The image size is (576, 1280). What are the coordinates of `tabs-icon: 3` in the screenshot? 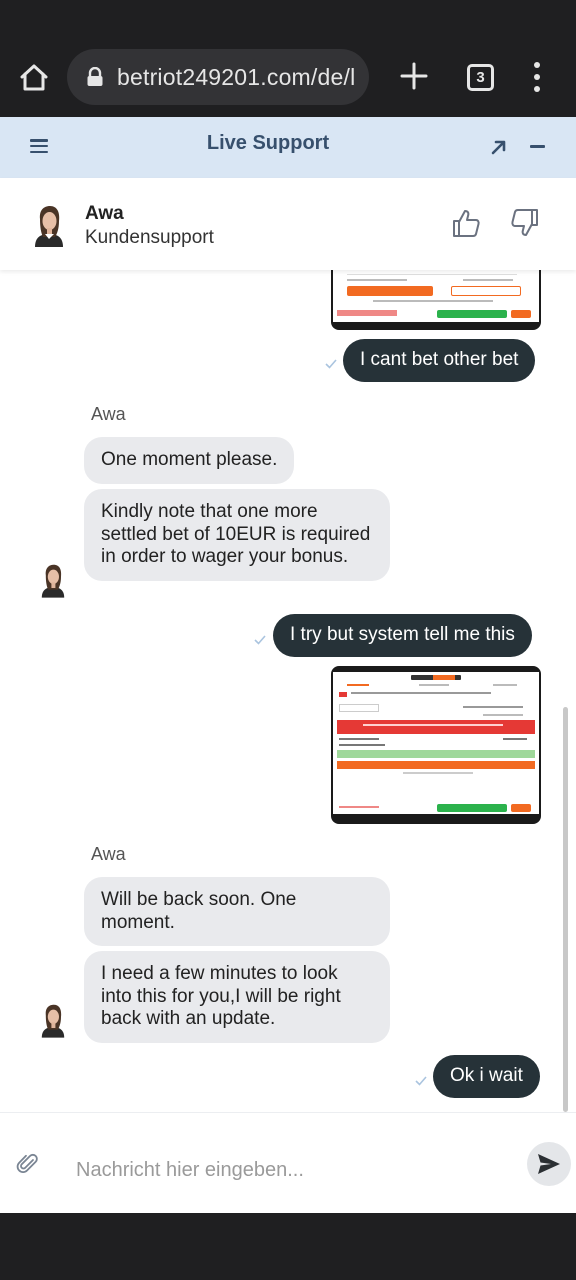 It's located at (480, 77).